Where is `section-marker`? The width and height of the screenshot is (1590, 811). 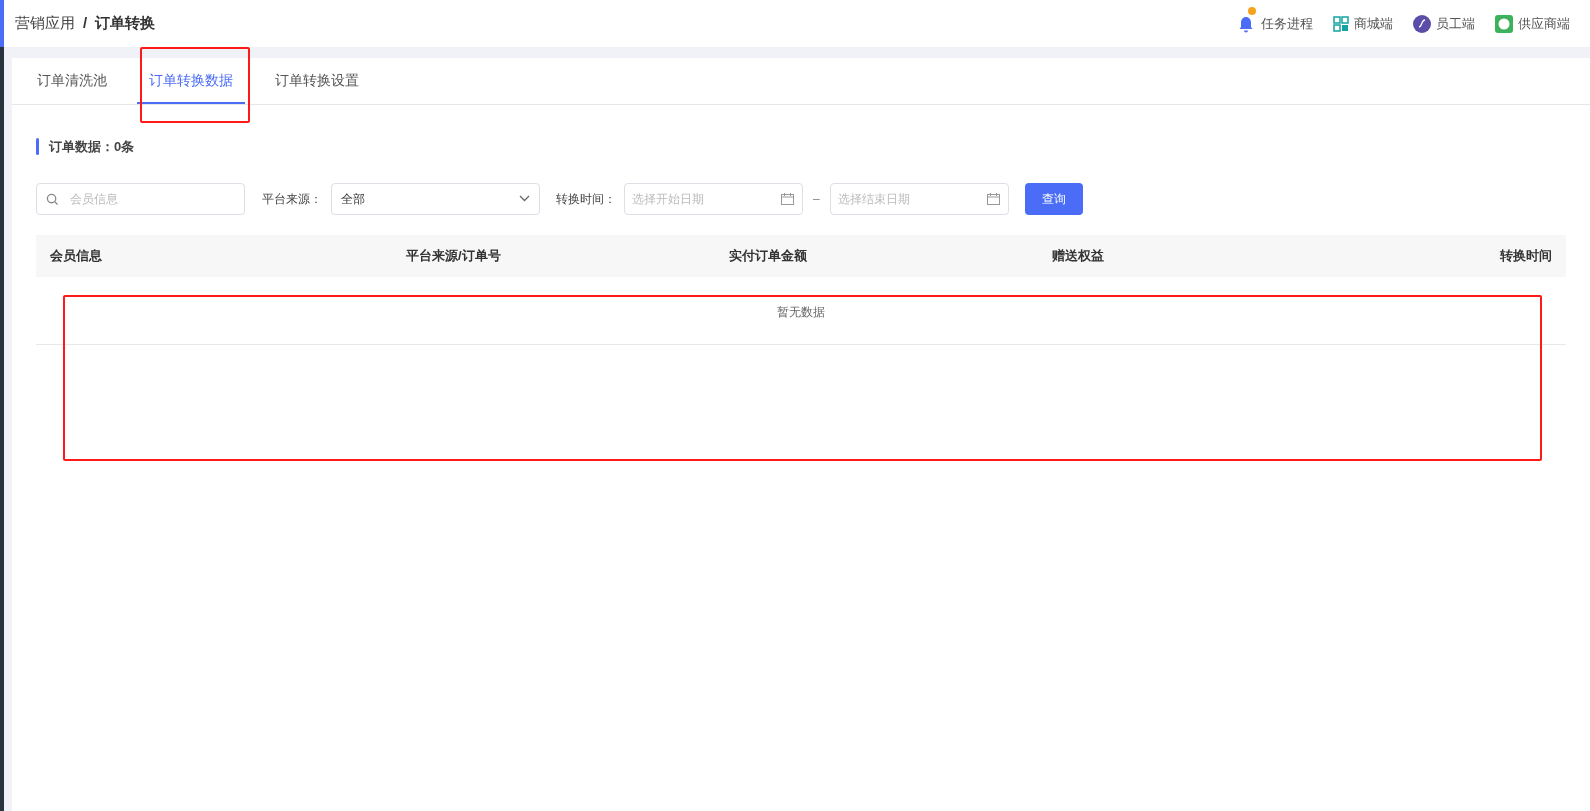
section-marker is located at coordinates (37, 147).